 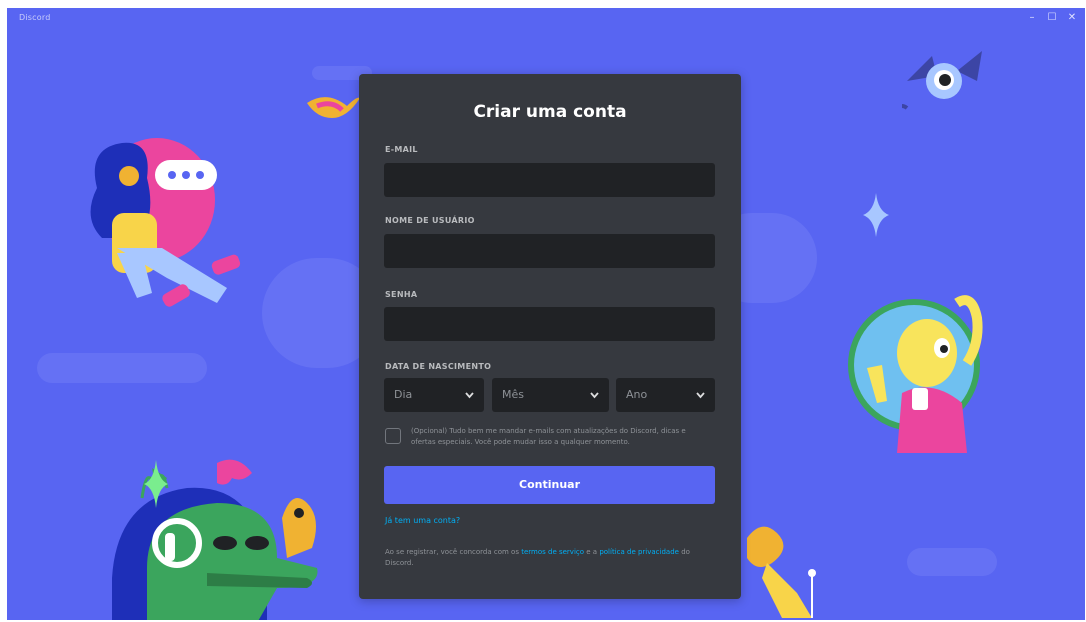 I want to click on waving-character-illustration, so click(x=915, y=374).